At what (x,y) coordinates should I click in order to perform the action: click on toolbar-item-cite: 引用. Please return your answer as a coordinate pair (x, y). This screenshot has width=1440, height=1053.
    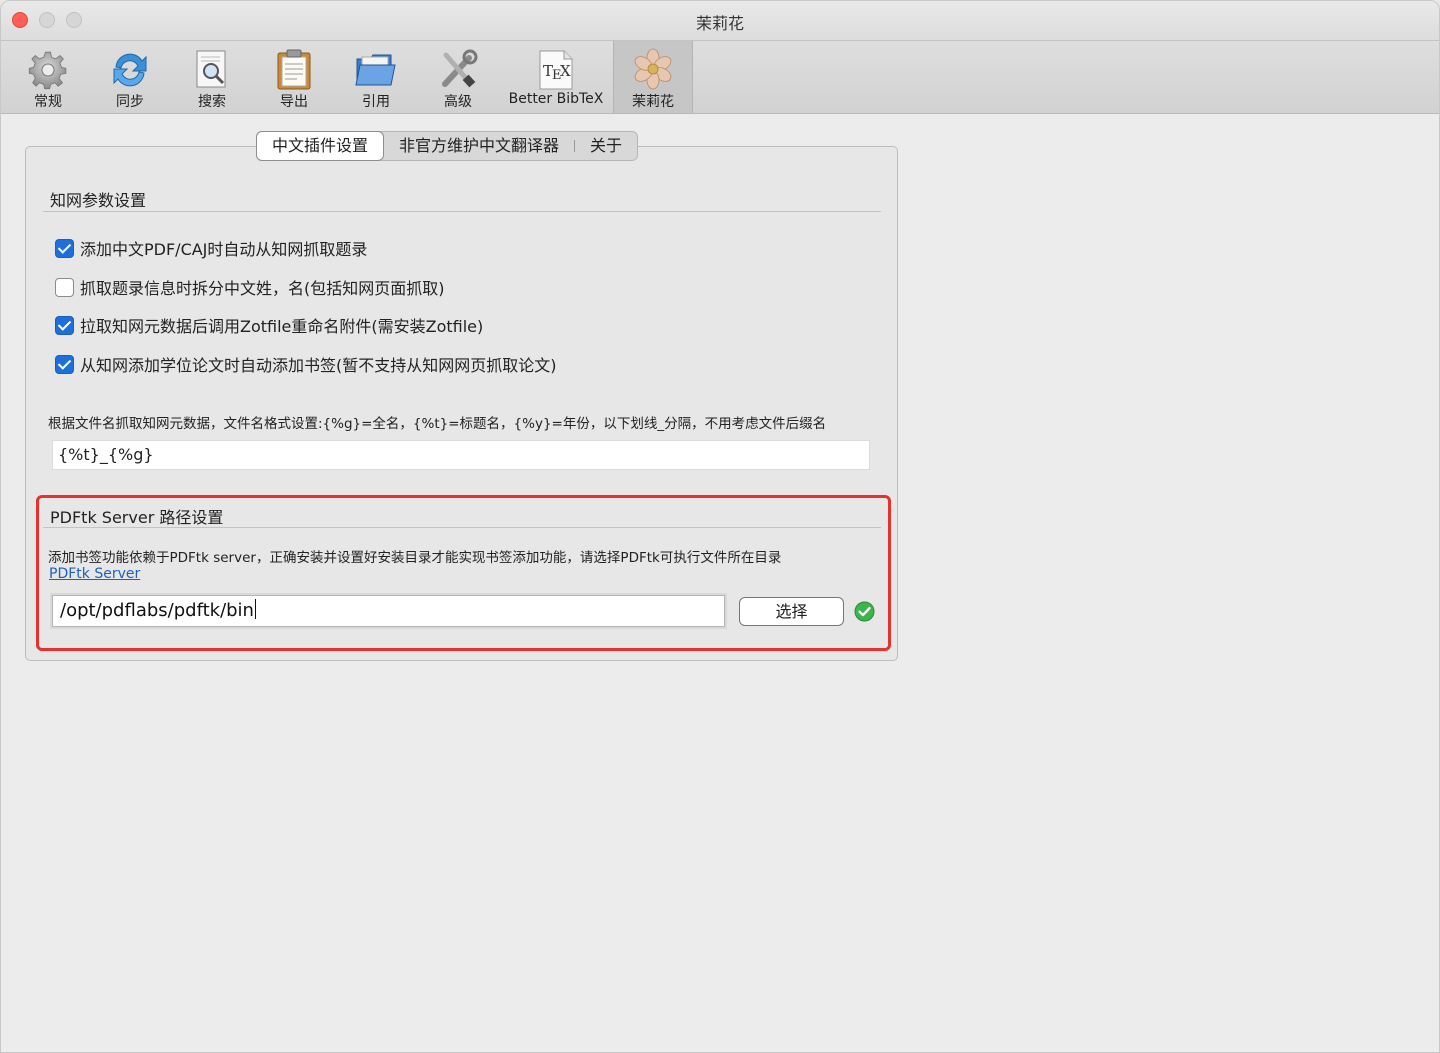
    Looking at the image, I should click on (376, 77).